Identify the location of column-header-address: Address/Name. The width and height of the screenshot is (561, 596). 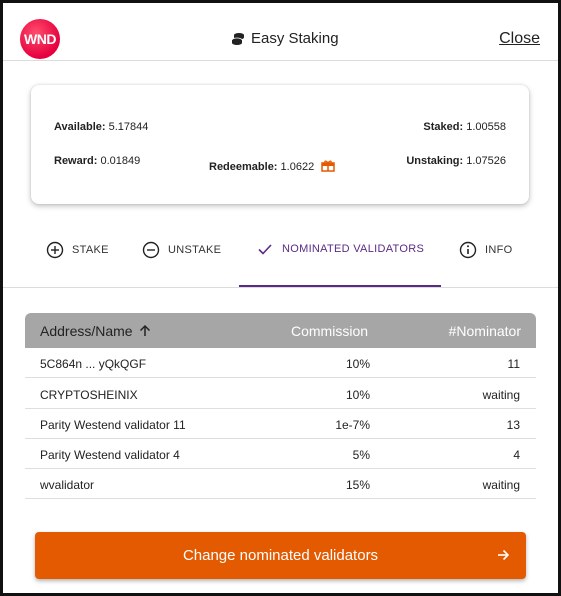
(95, 331).